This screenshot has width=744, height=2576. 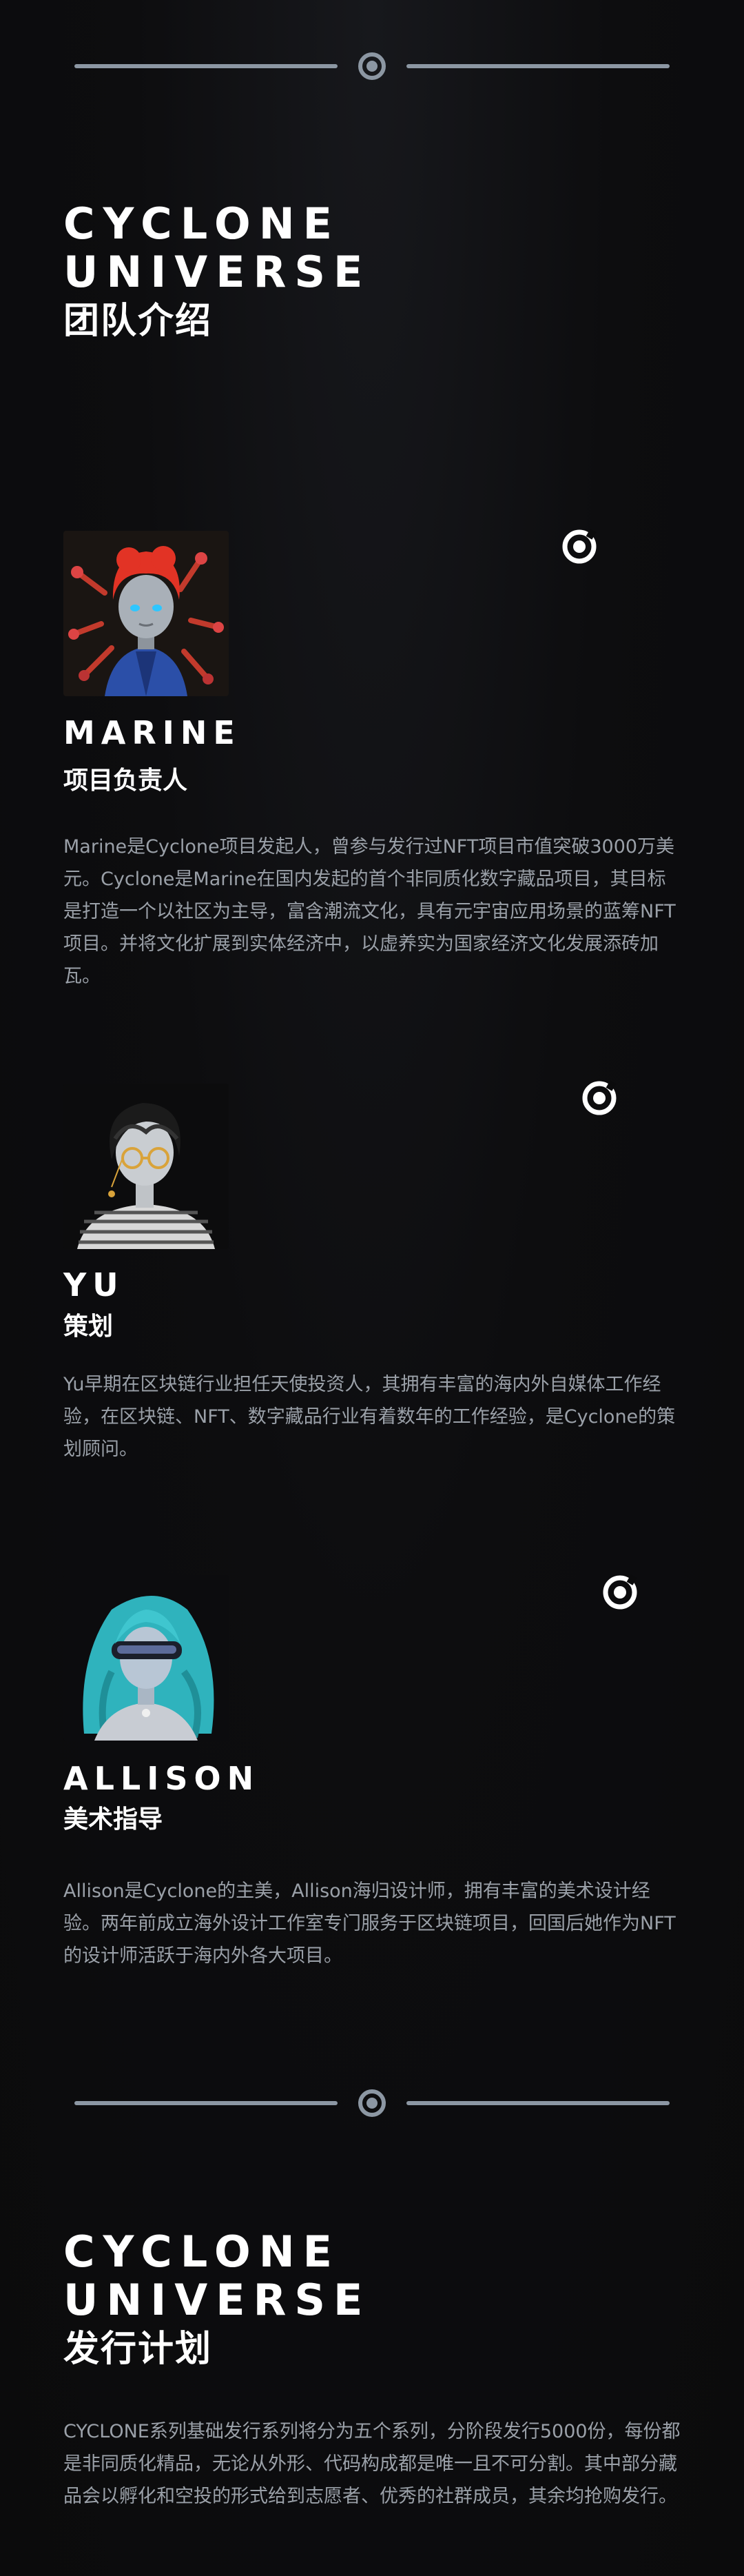 What do you see at coordinates (138, 321) in the screenshot?
I see `section-subtitle: 团队介绍` at bounding box center [138, 321].